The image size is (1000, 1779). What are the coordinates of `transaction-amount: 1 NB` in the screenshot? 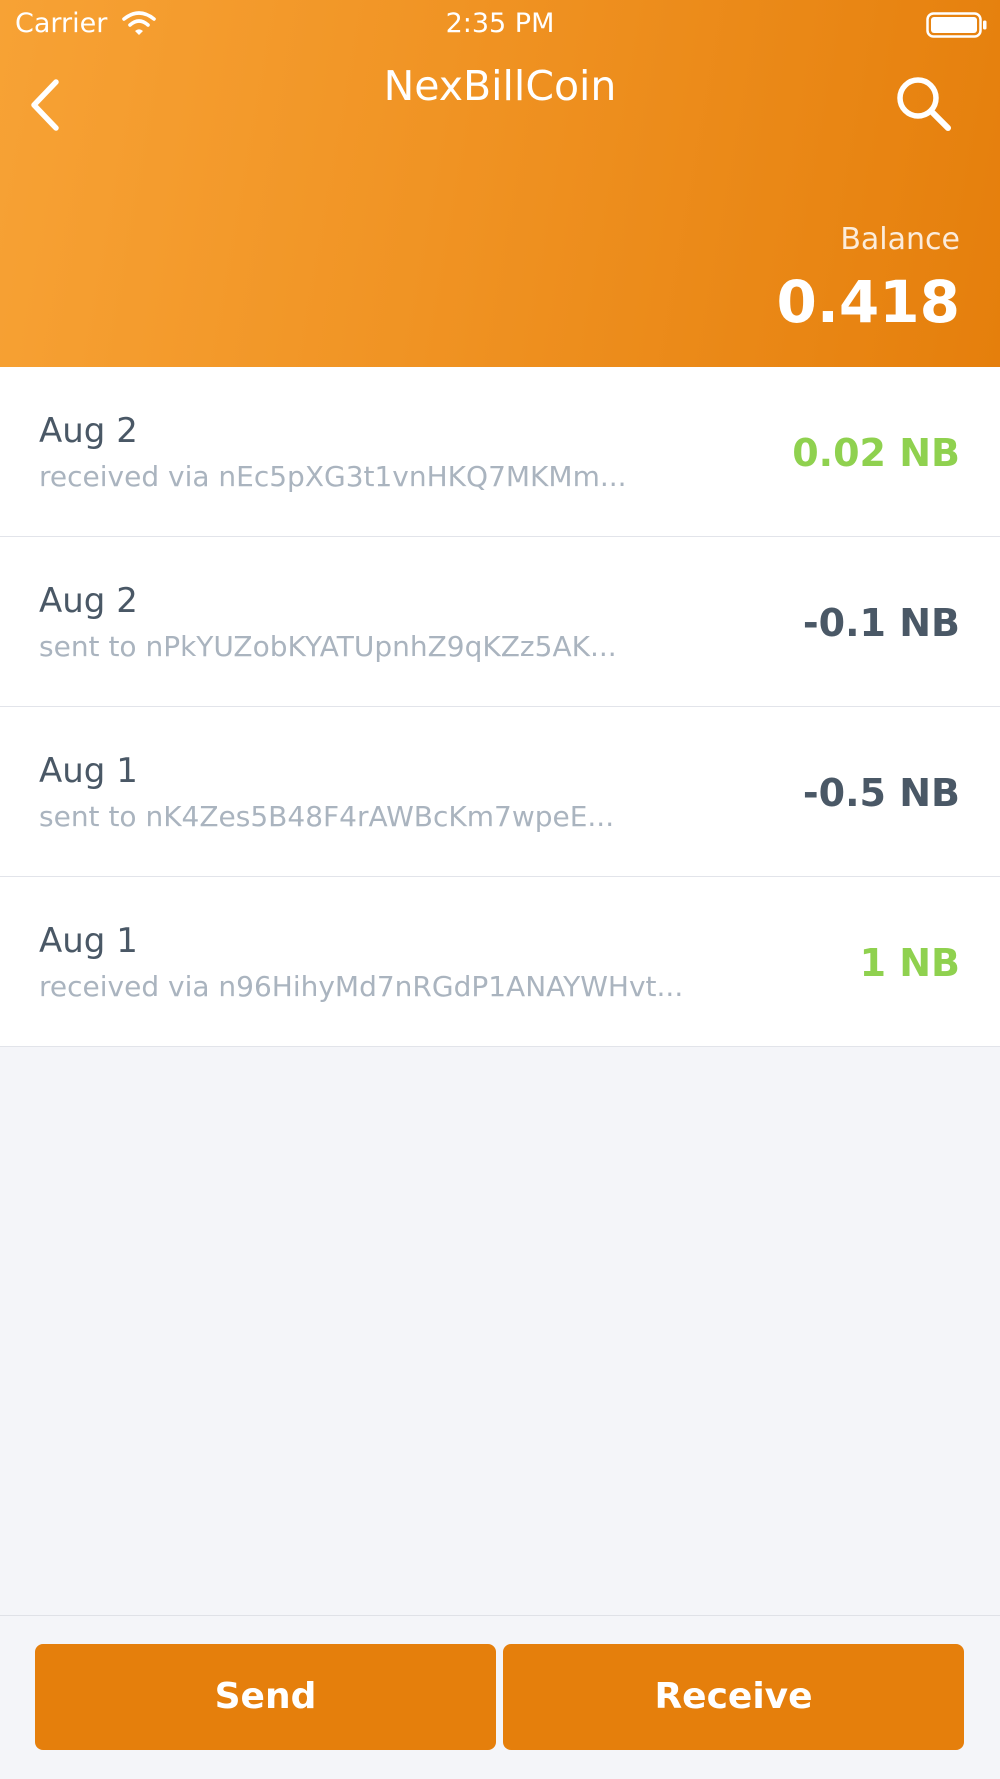 It's located at (909, 963).